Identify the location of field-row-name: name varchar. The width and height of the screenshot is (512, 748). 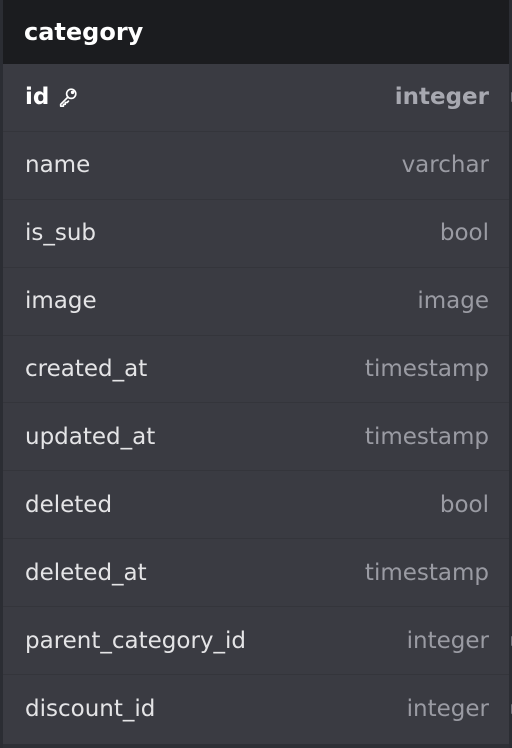
(256, 166).